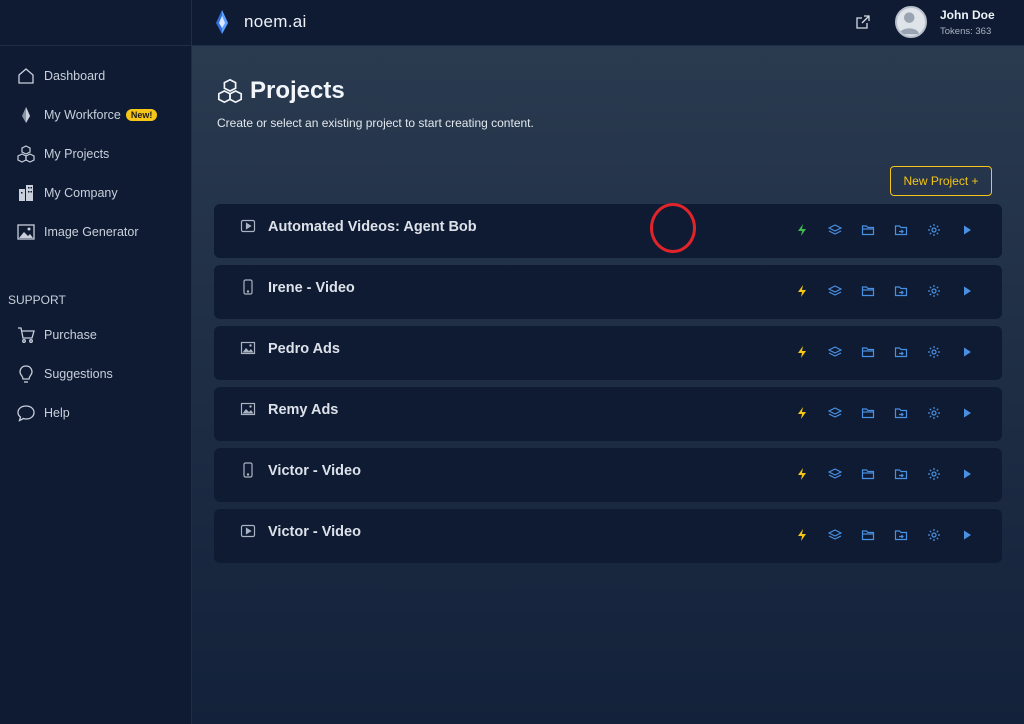 Image resolution: width=1024 pixels, height=724 pixels. Describe the element at coordinates (26, 334) in the screenshot. I see `cart-icon` at that location.